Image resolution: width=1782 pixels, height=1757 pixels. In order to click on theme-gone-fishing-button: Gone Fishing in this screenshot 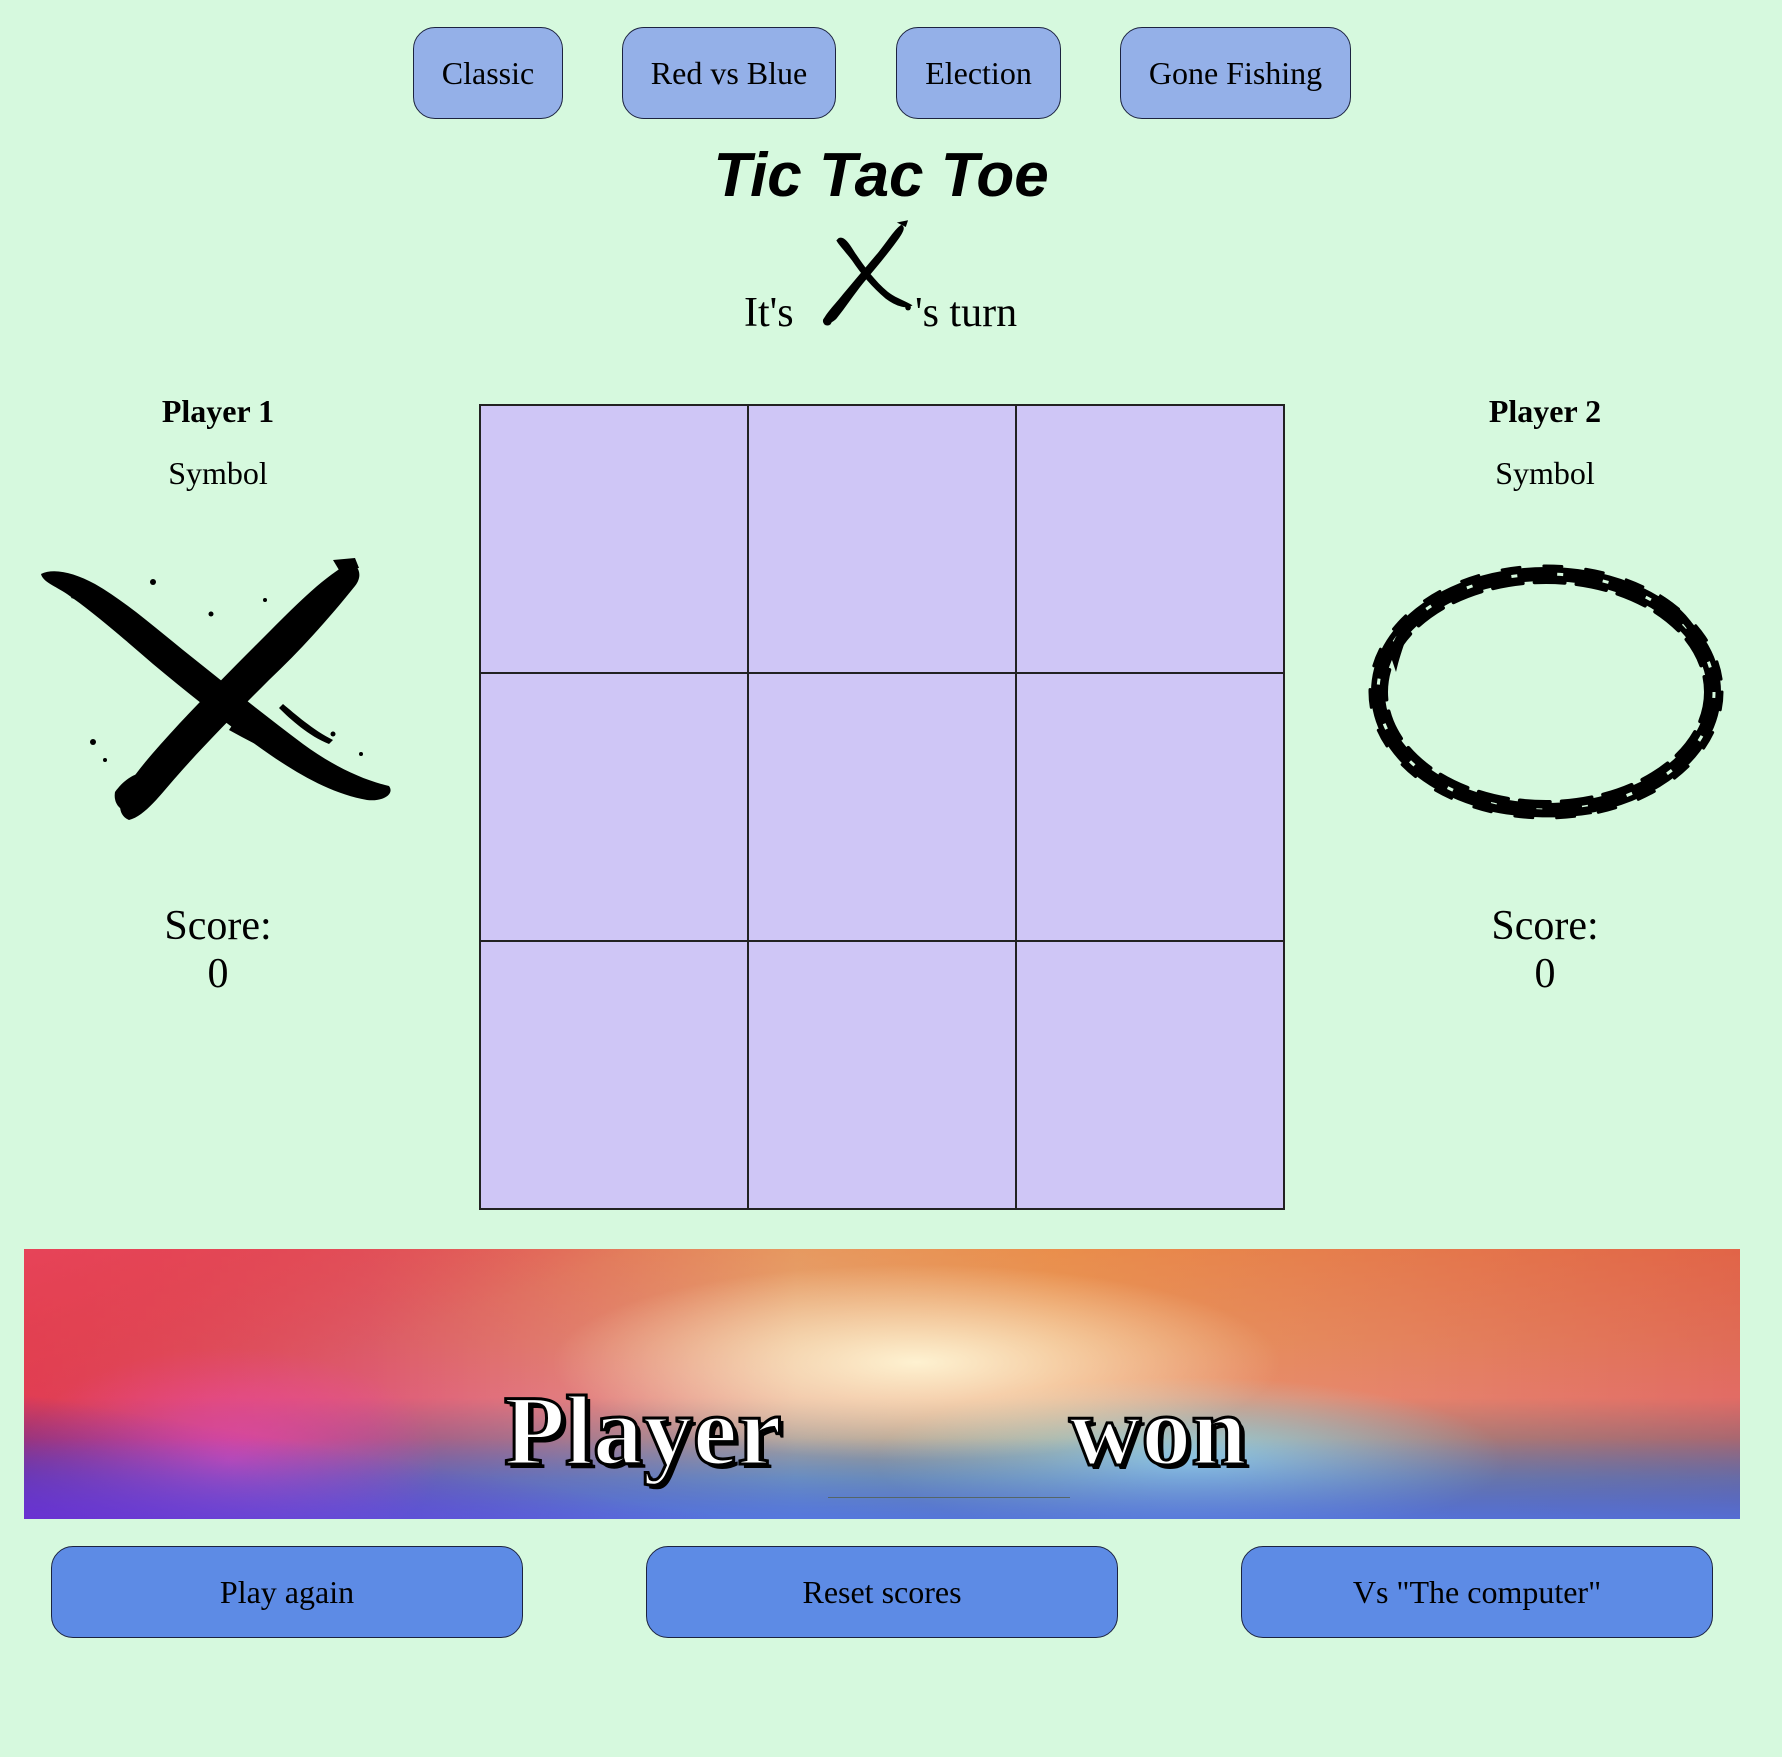, I will do `click(1235, 73)`.